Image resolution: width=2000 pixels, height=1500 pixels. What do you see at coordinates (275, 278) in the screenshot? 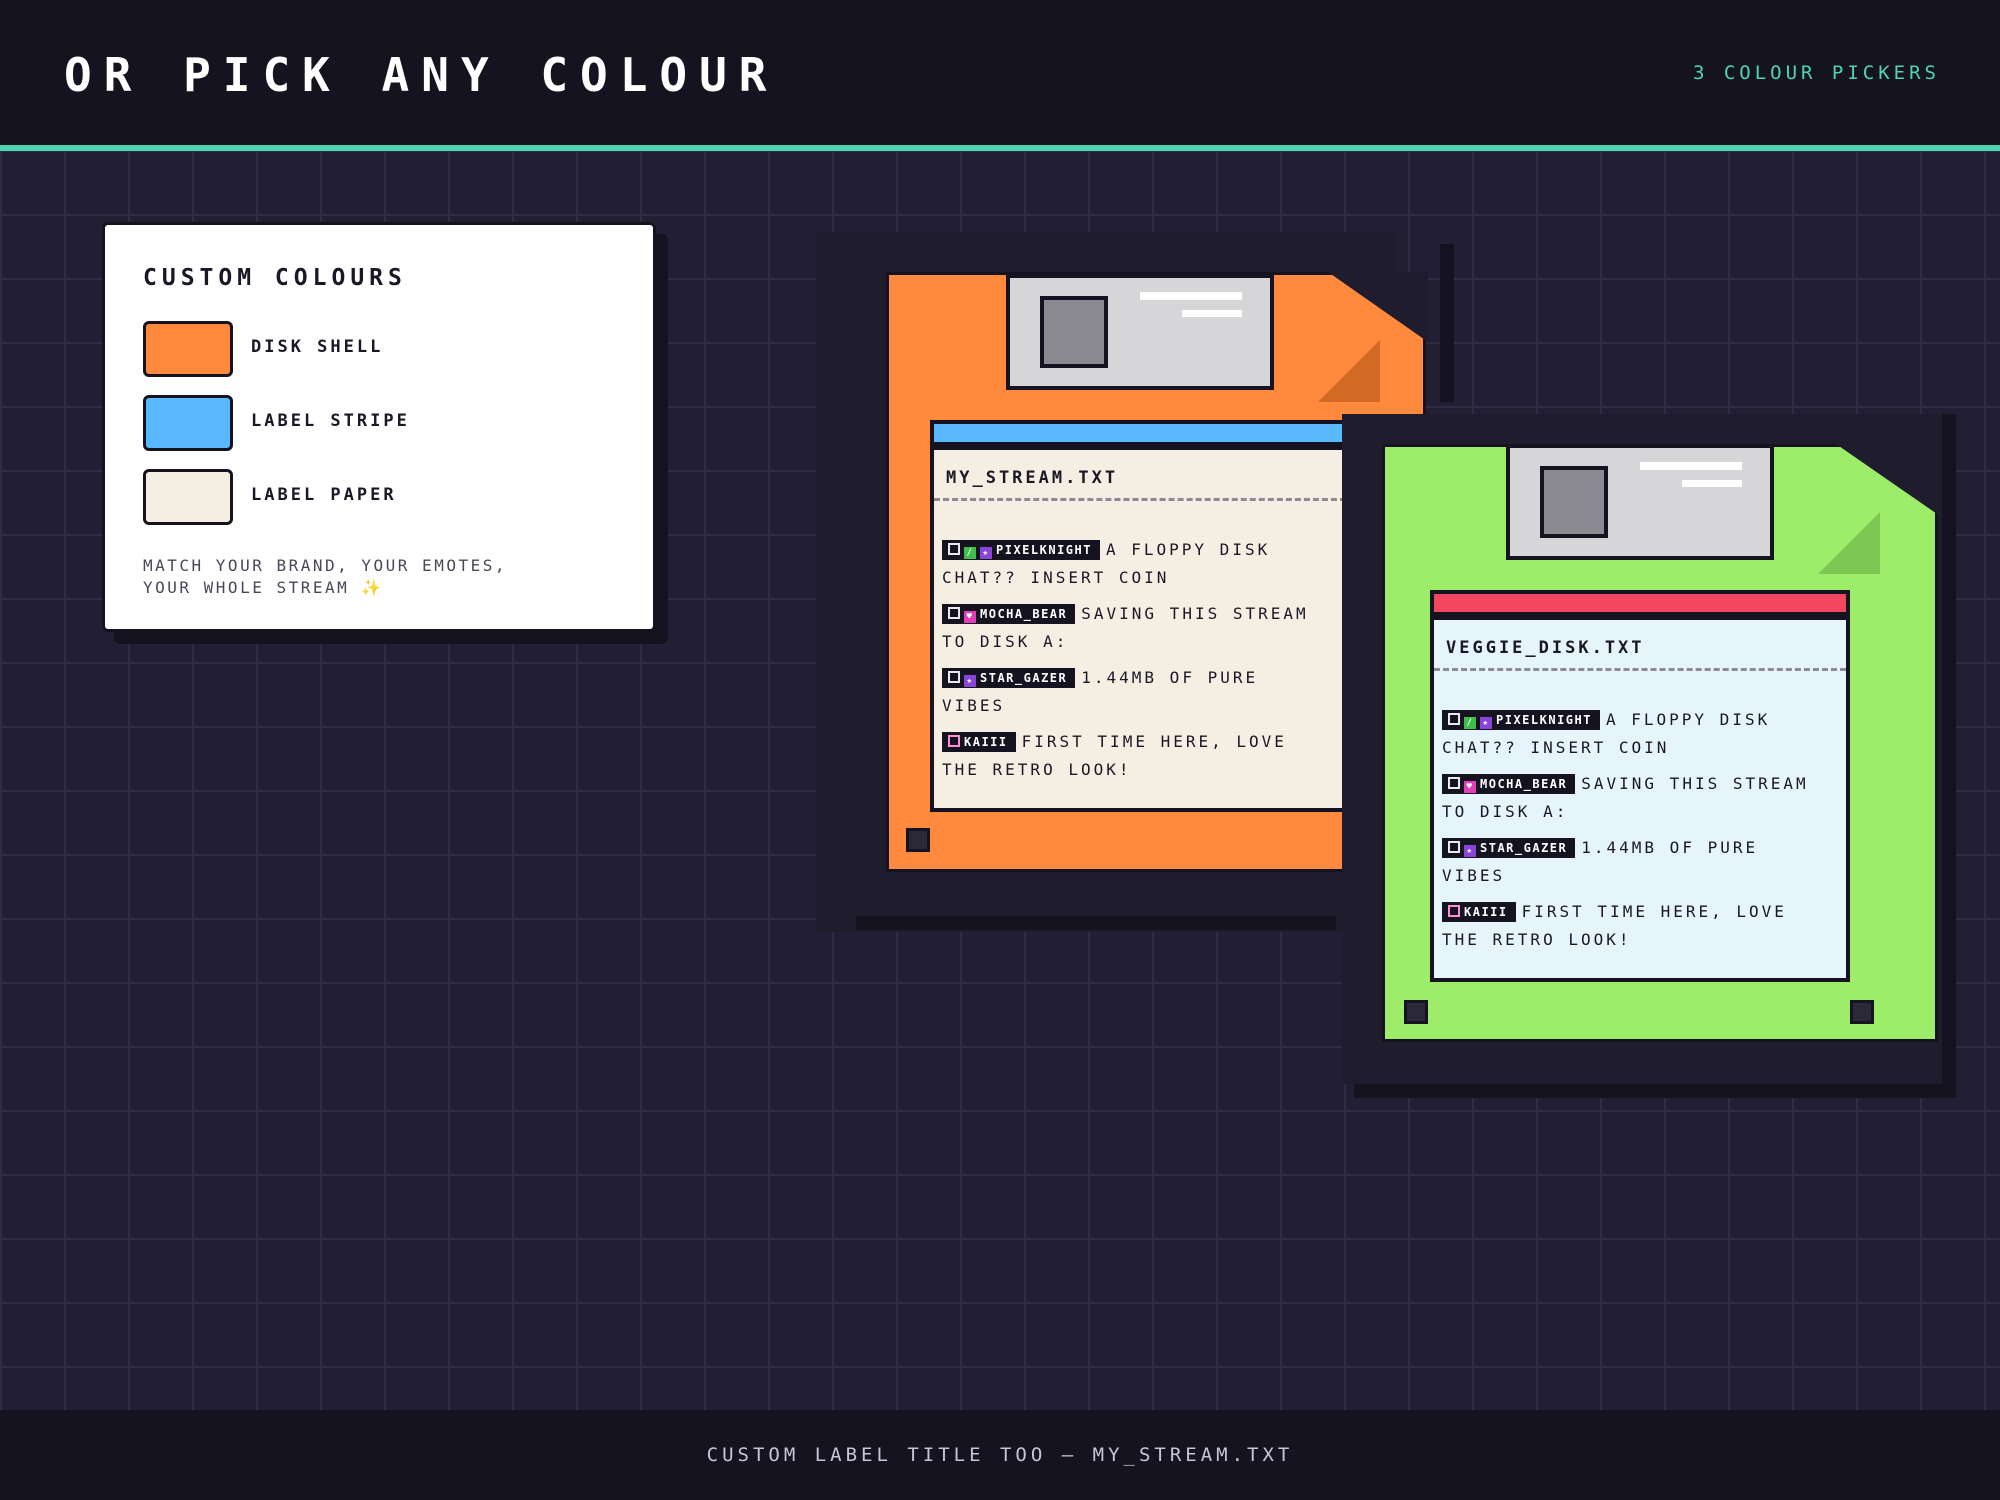
I see `panel-title: CUSTOM COLOURS` at bounding box center [275, 278].